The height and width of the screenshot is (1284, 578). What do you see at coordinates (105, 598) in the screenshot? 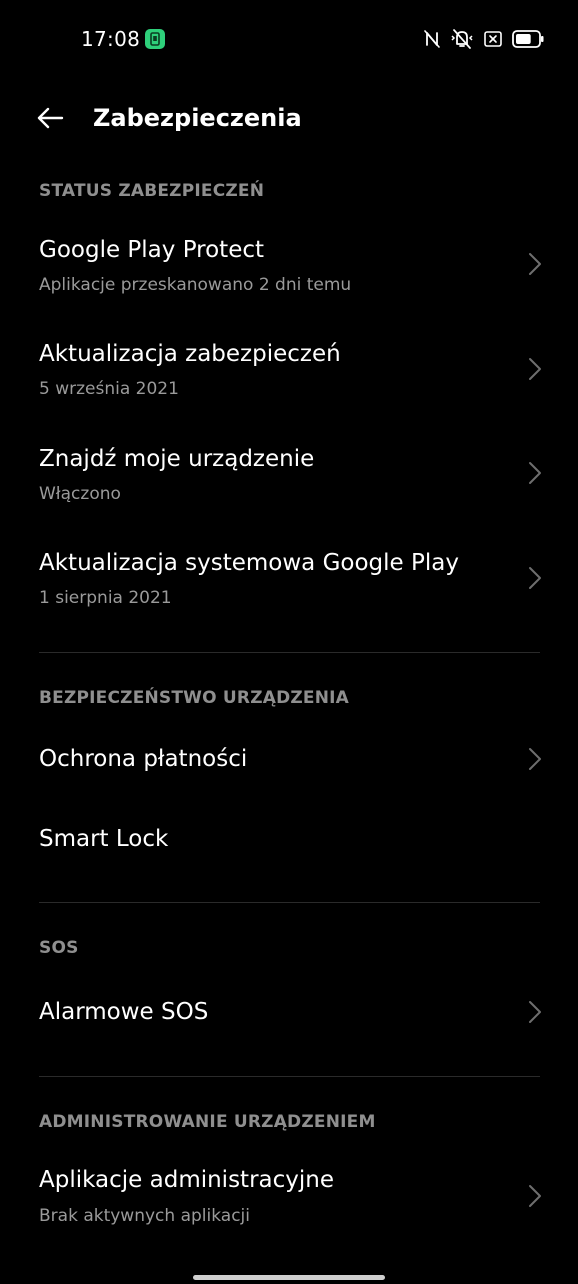
I see `list-item-subtitle: 1 sierpnia 2021` at bounding box center [105, 598].